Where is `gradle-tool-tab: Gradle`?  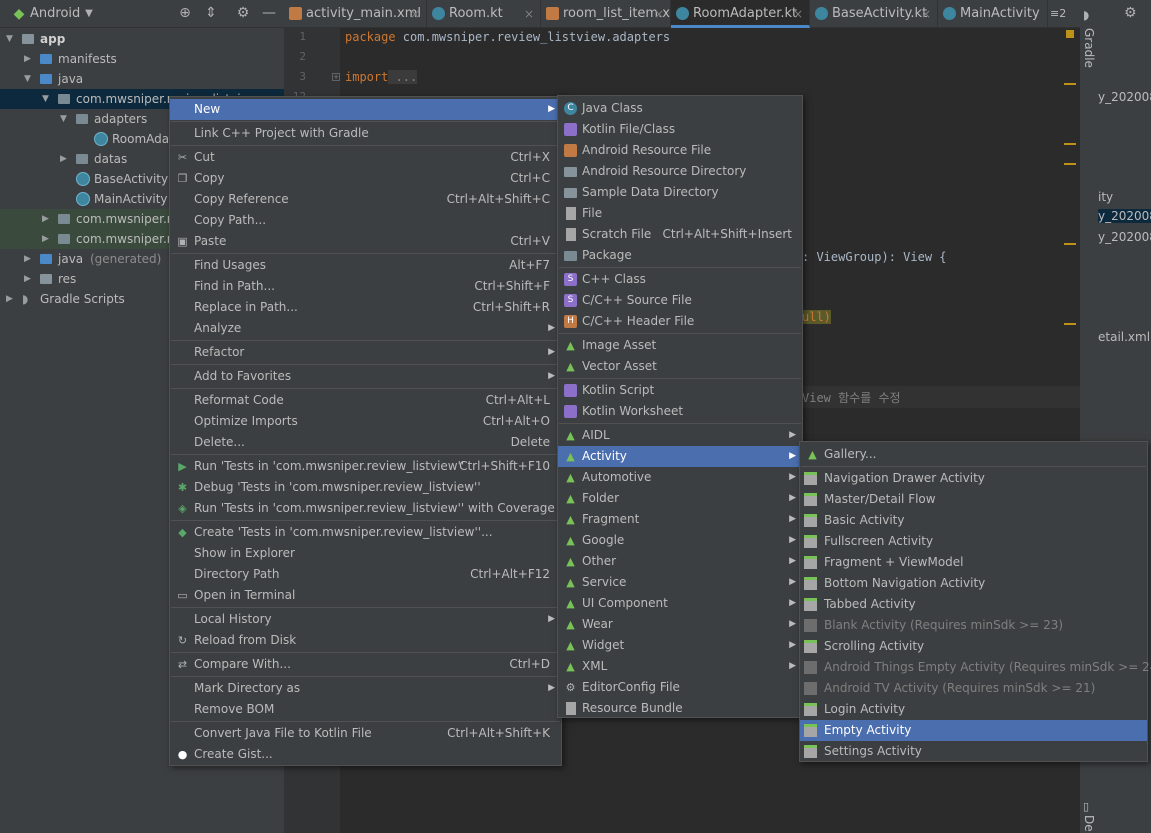 gradle-tool-tab: Gradle is located at coordinates (1089, 48).